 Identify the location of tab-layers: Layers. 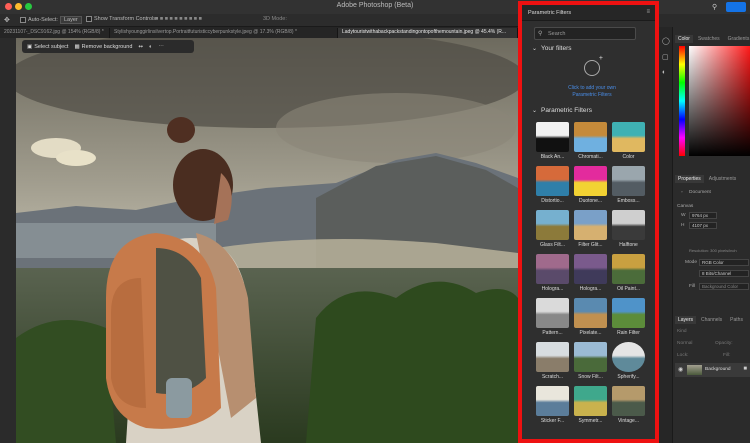
(686, 319).